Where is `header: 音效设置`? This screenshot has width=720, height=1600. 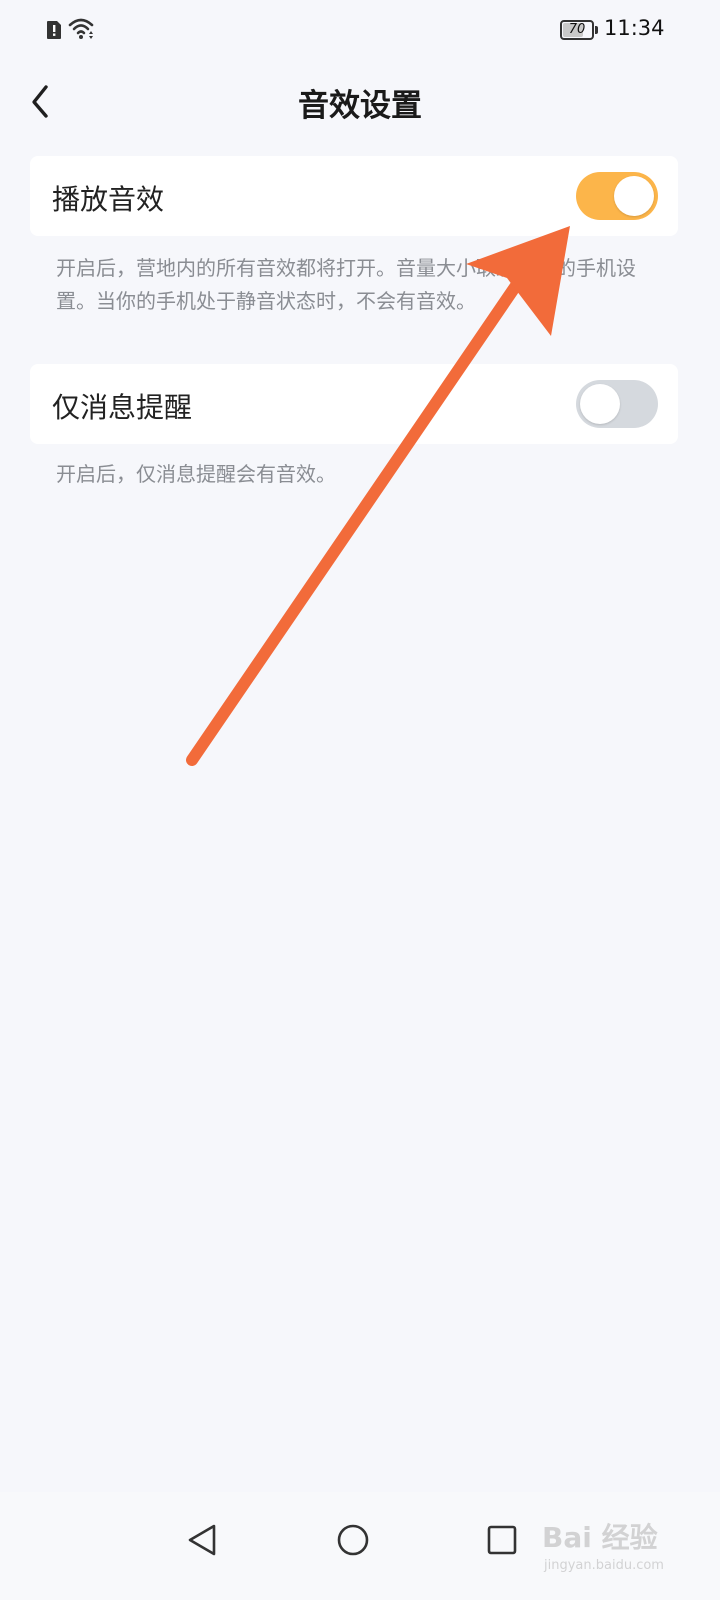
header: 音效设置 is located at coordinates (360, 100).